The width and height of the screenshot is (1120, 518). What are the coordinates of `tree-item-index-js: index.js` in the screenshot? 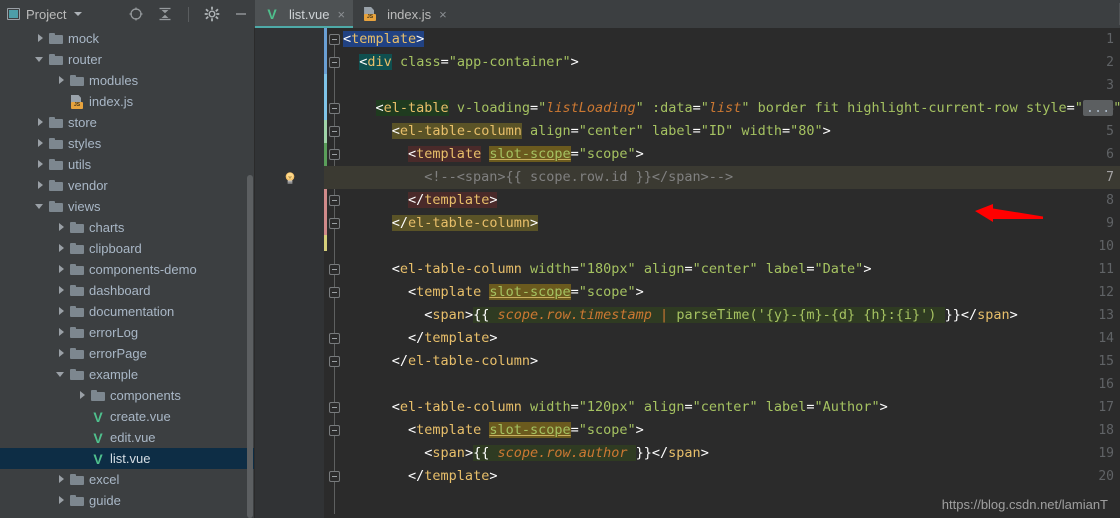 It's located at (127, 101).